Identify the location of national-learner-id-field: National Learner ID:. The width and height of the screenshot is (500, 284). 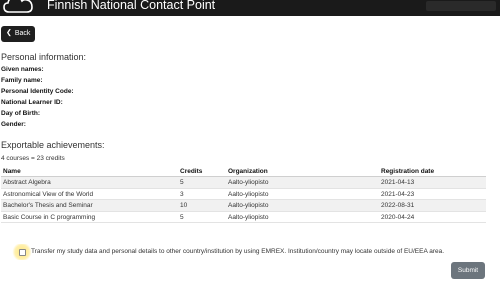
(33, 102).